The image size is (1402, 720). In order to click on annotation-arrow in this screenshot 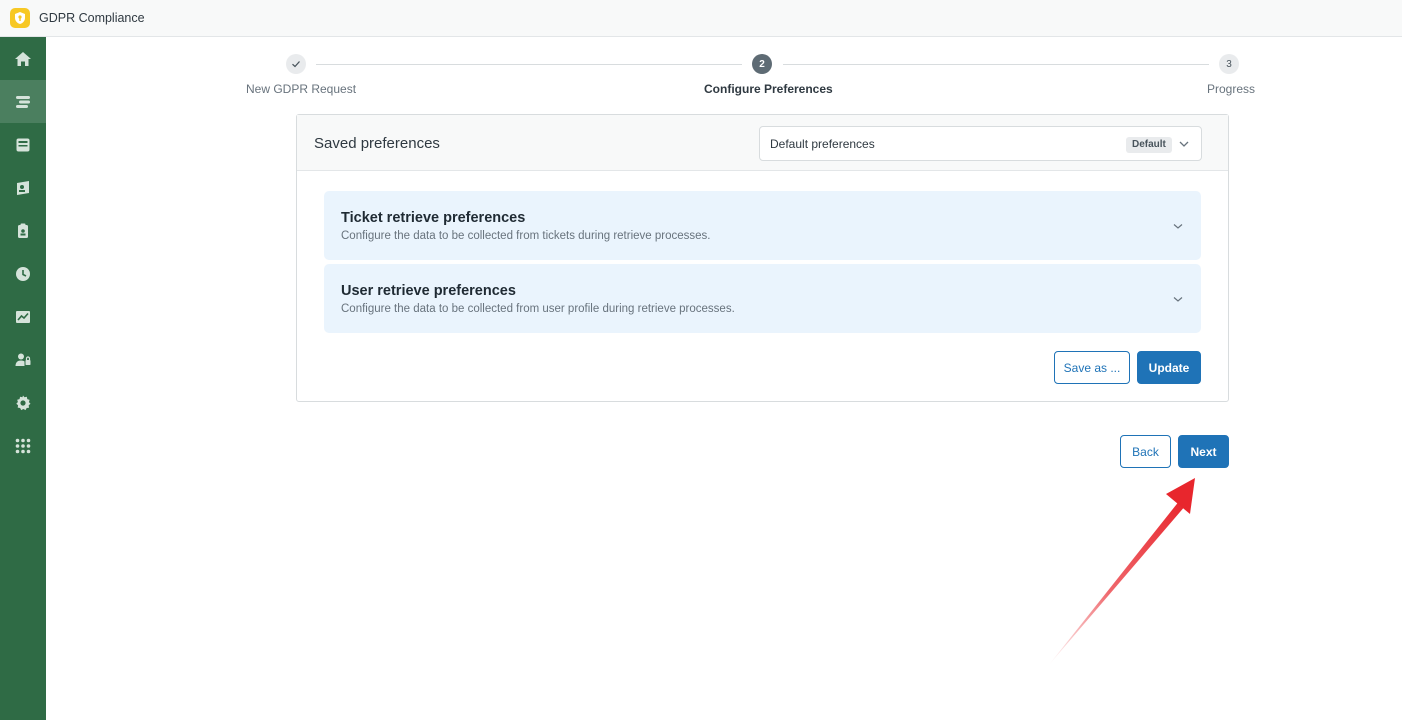, I will do `click(1121, 572)`.